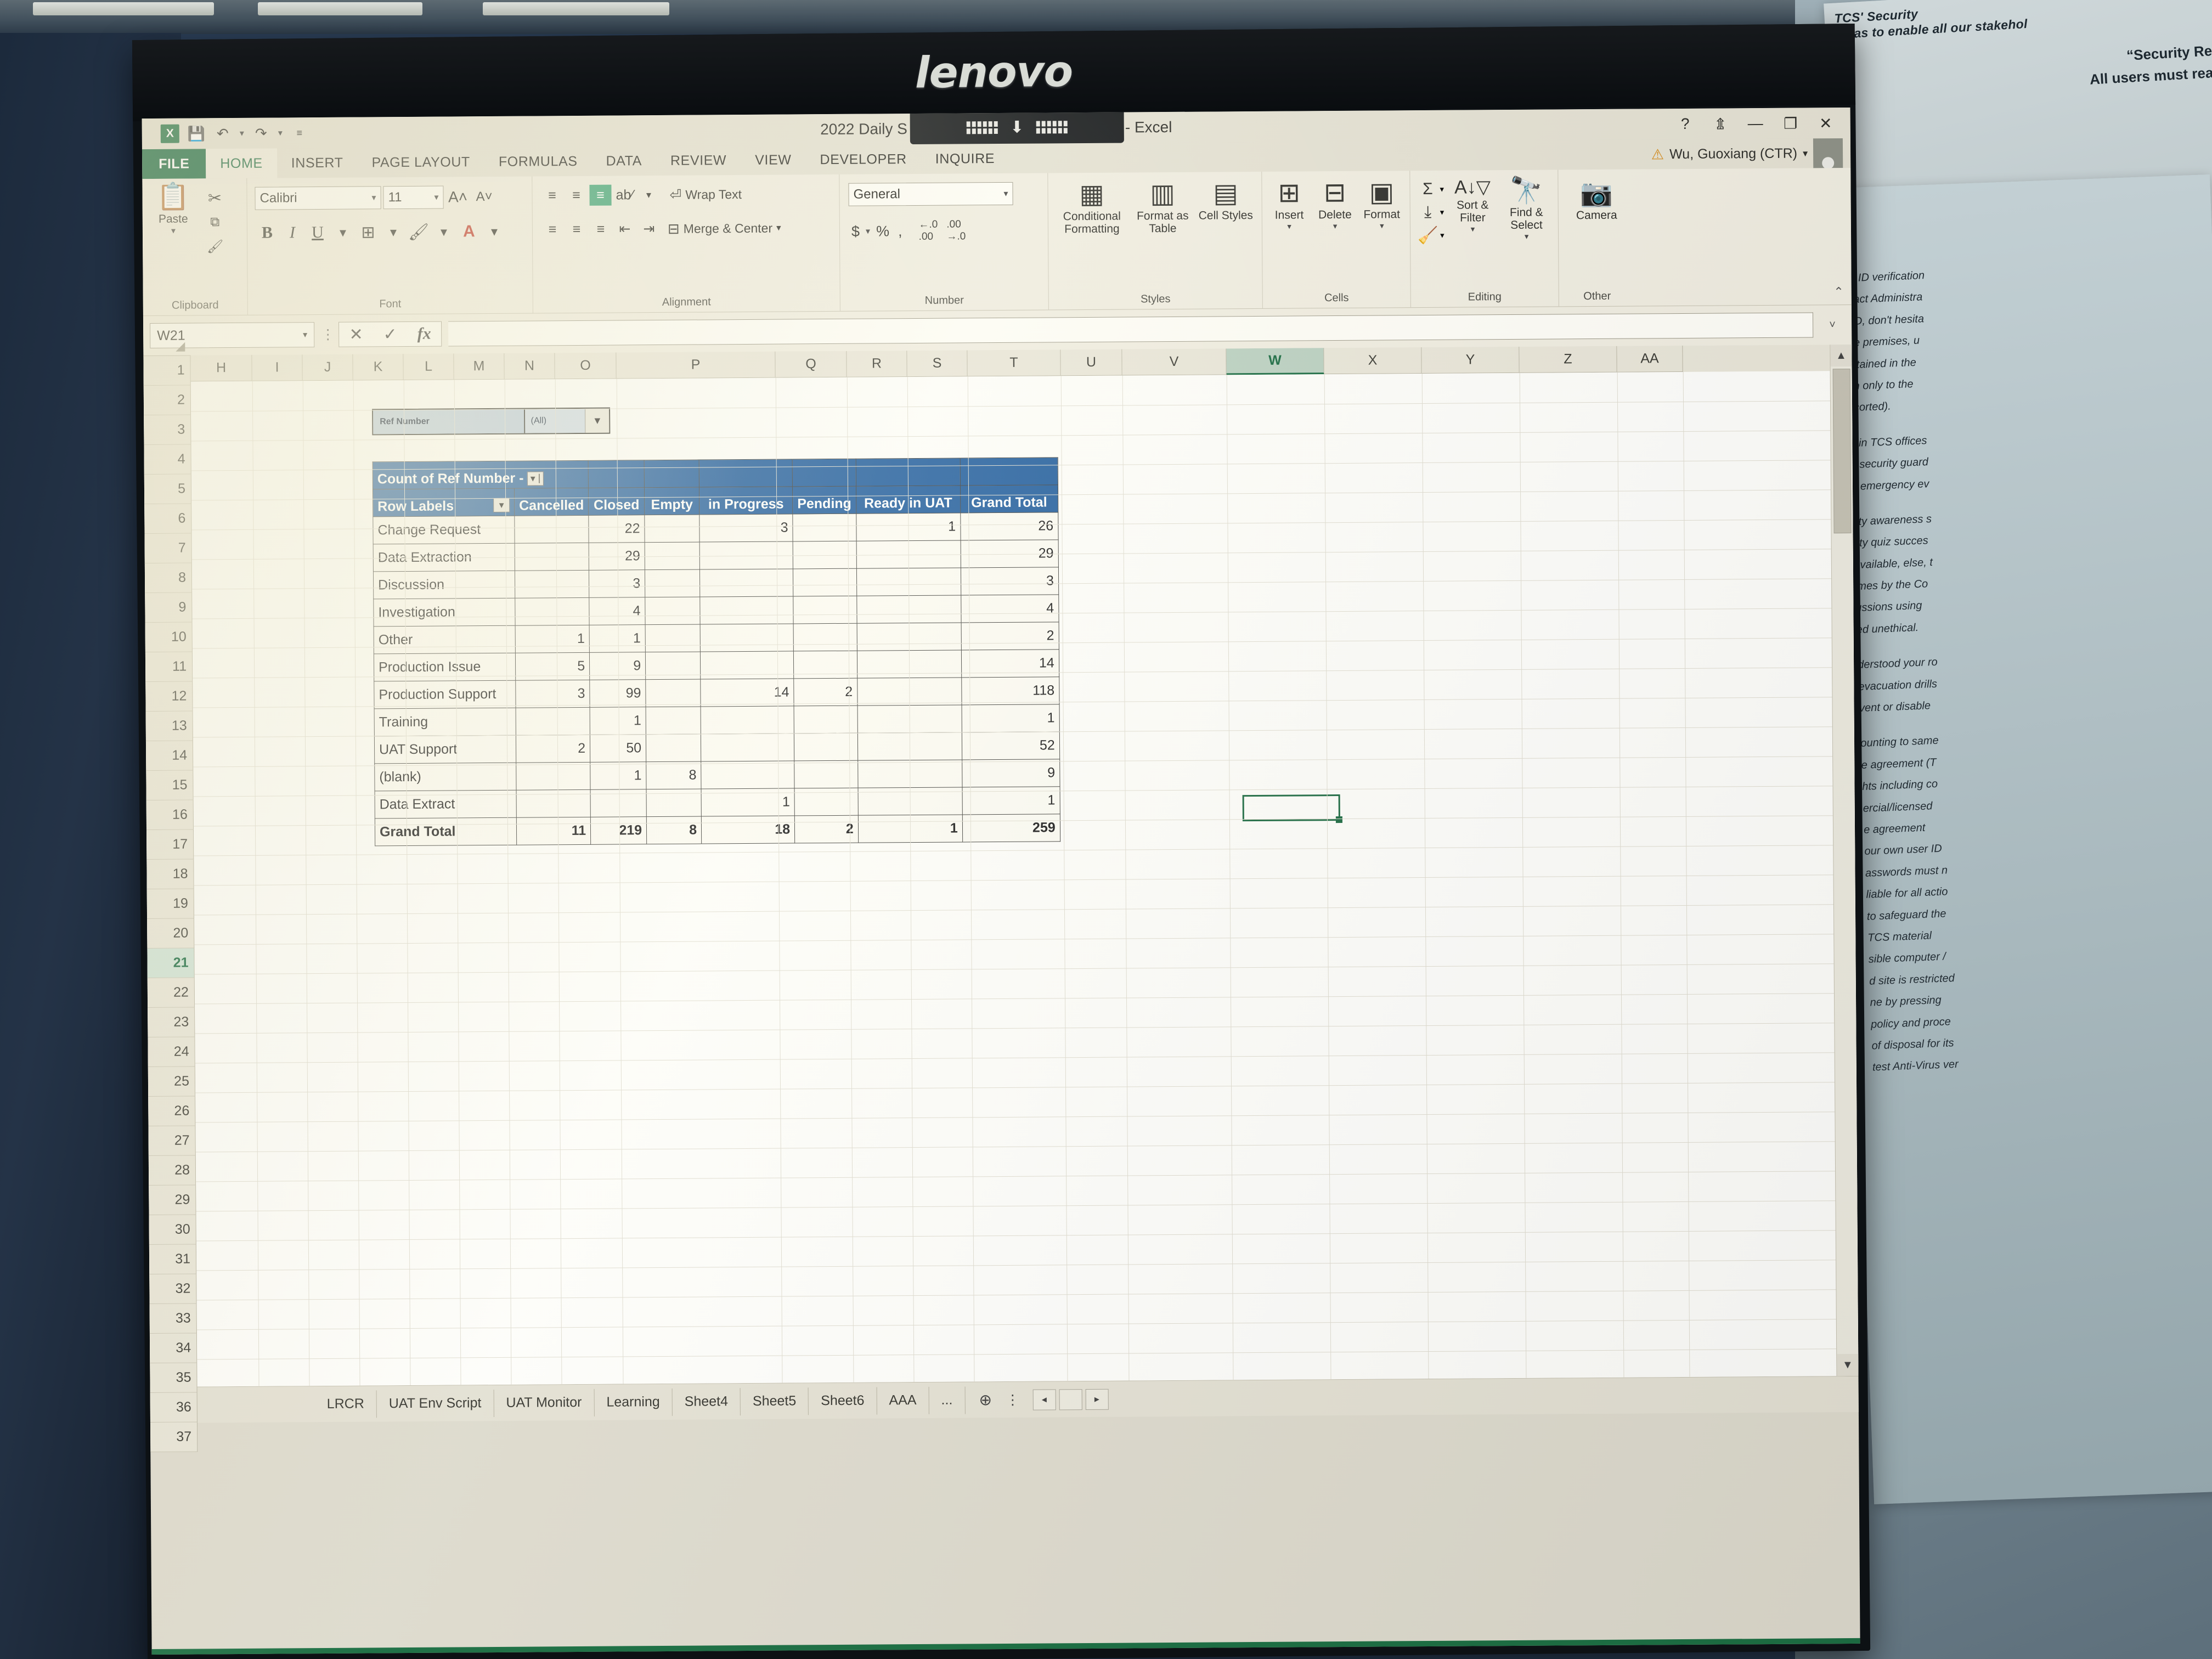 This screenshot has width=2212, height=1659. What do you see at coordinates (328, 334) in the screenshot?
I see `formula-bar-grip: ⋮` at bounding box center [328, 334].